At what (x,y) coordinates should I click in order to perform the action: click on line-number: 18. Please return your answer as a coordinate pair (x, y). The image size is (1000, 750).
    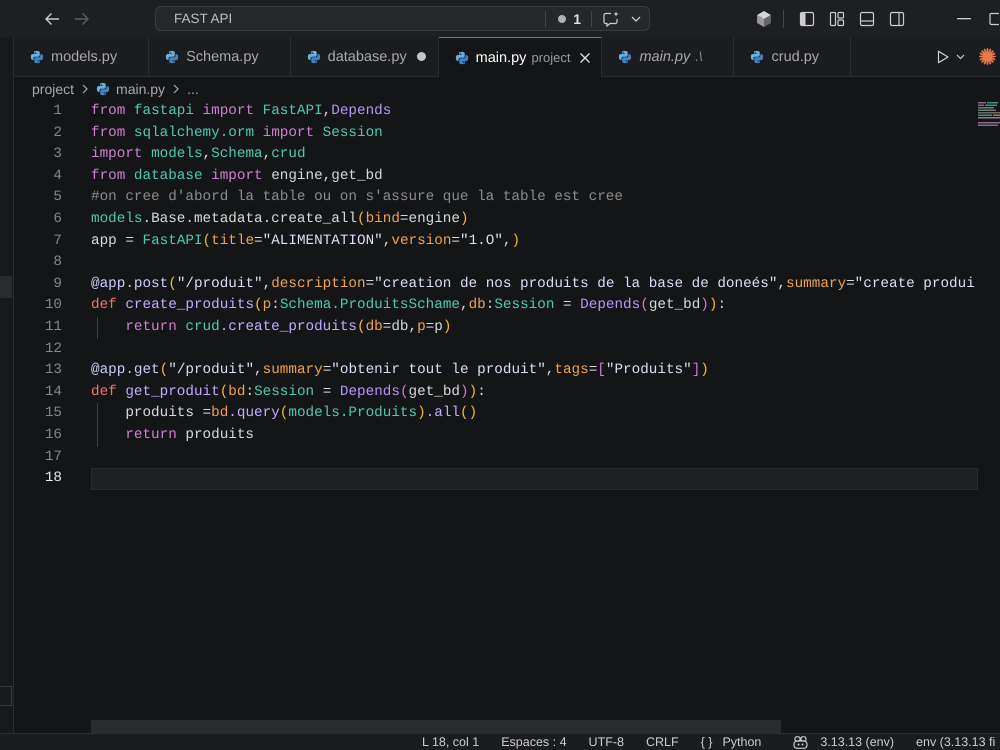
    Looking at the image, I should click on (53, 478).